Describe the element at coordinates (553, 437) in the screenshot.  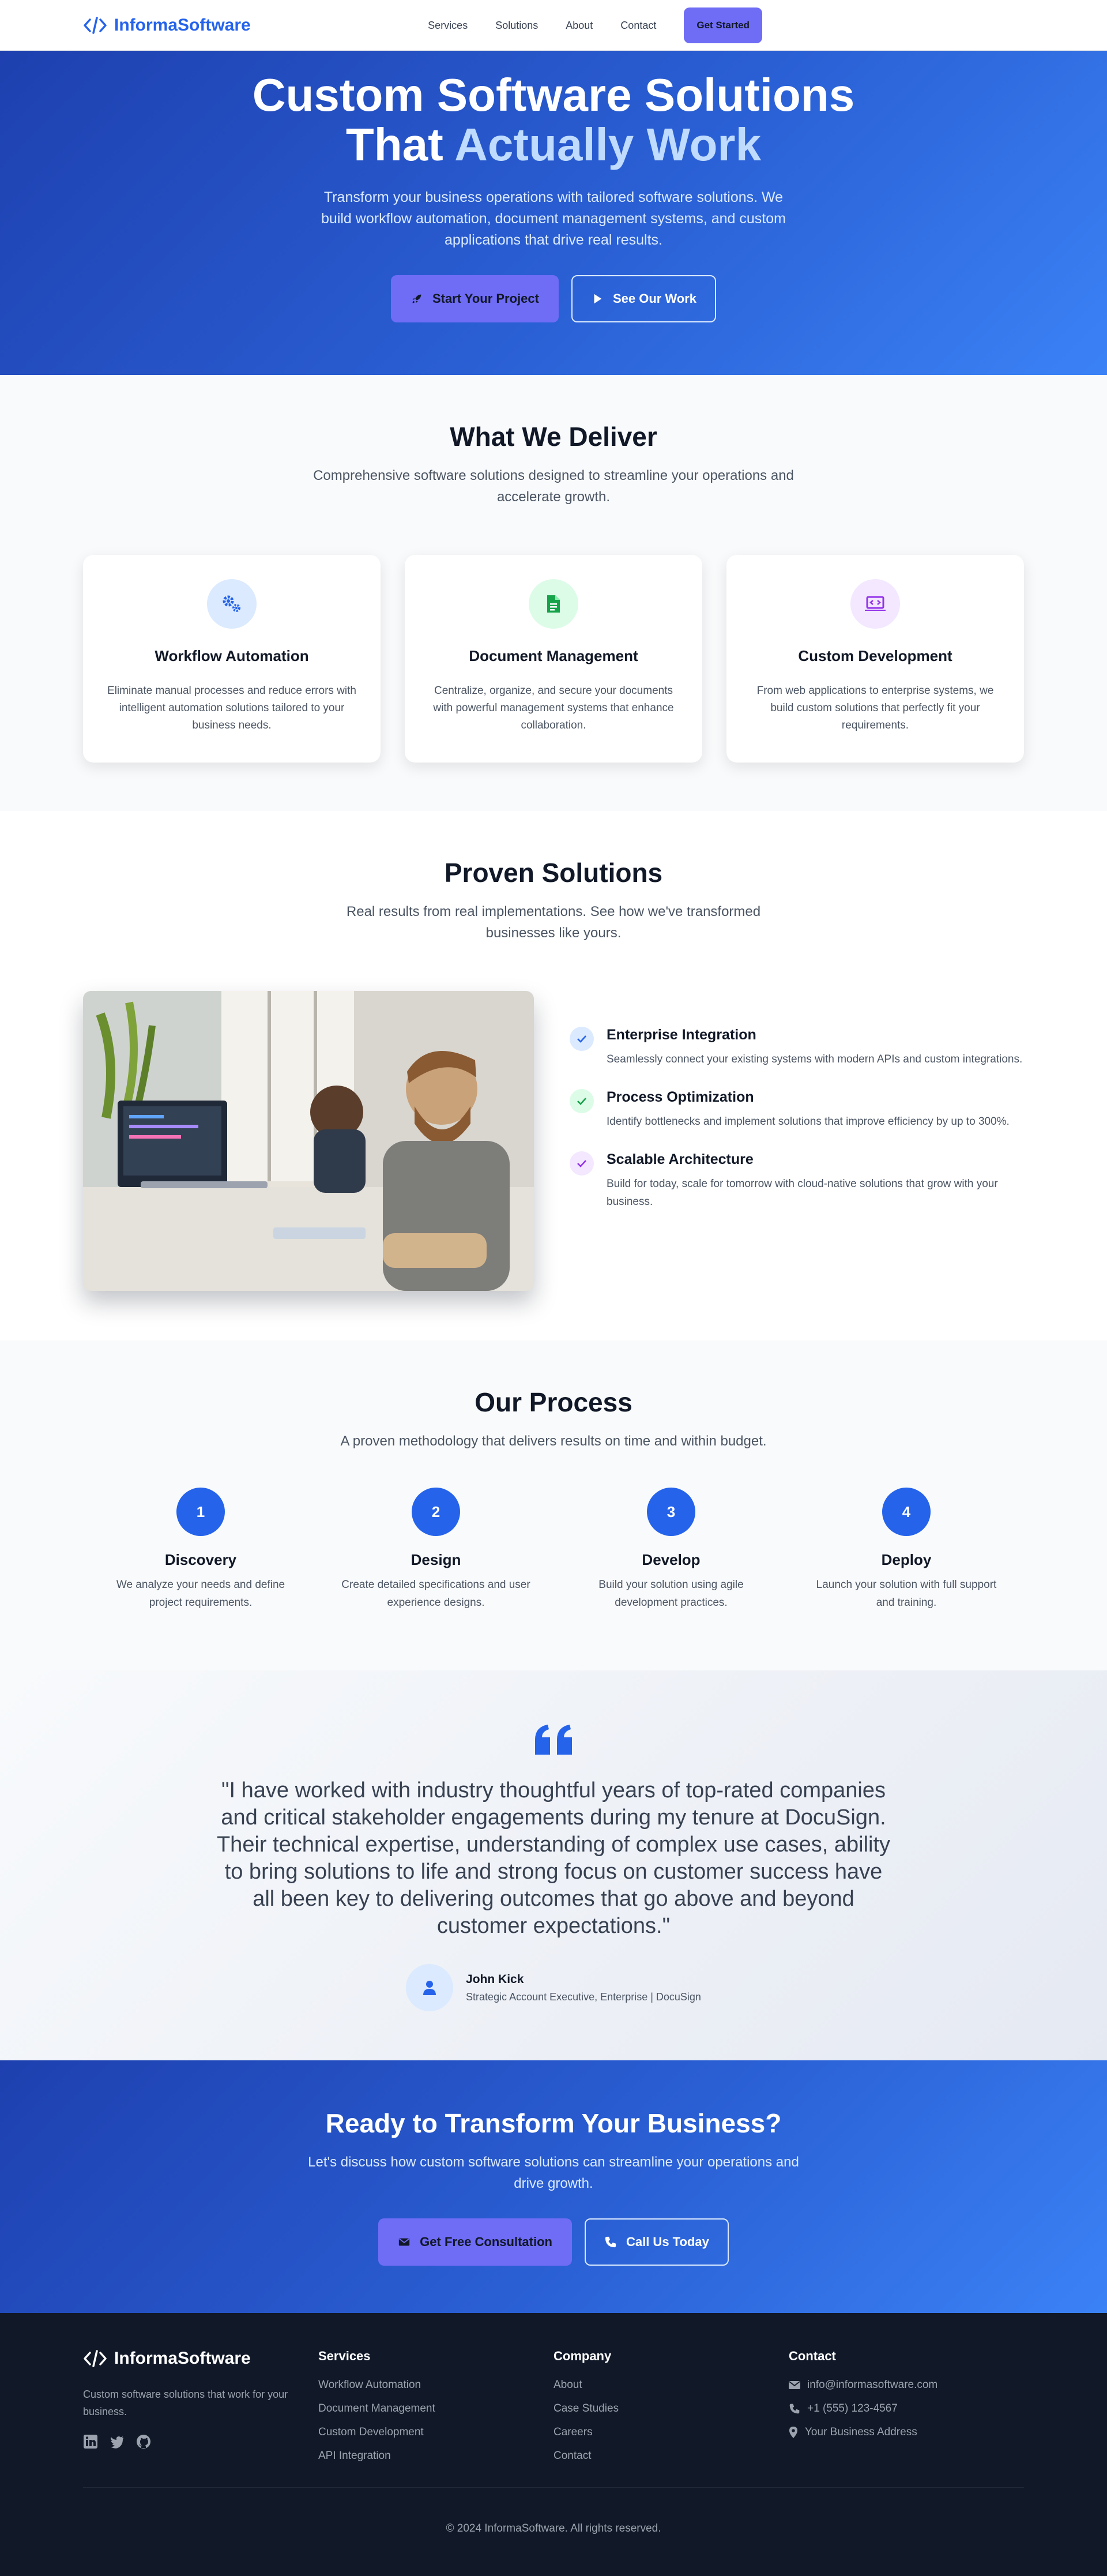
I see `deliver-title: What We Deliver` at that location.